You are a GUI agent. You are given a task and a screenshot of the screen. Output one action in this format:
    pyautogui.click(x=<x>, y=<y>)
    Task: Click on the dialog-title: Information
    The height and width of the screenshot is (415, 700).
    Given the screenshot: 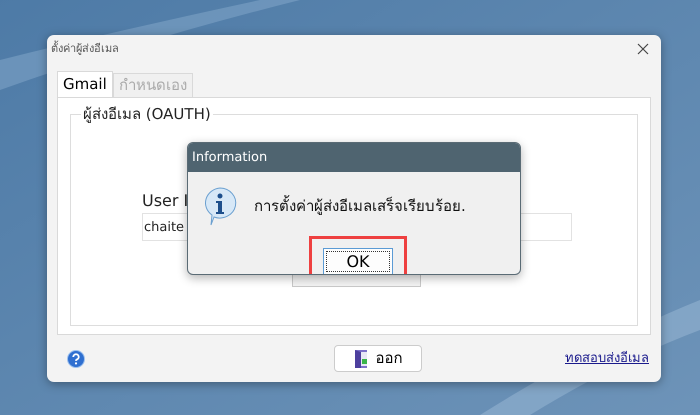 What is the action you would take?
    pyautogui.click(x=354, y=157)
    